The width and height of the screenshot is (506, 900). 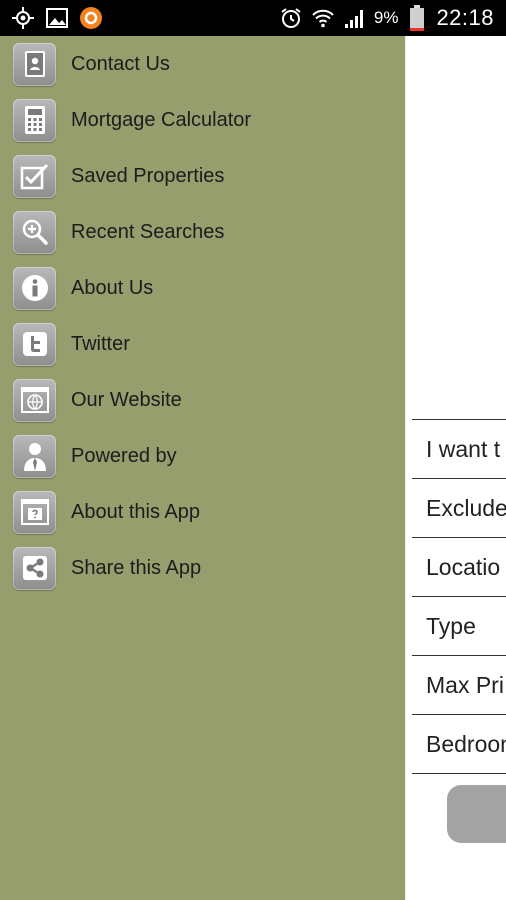 I want to click on search-button, so click(x=476, y=814).